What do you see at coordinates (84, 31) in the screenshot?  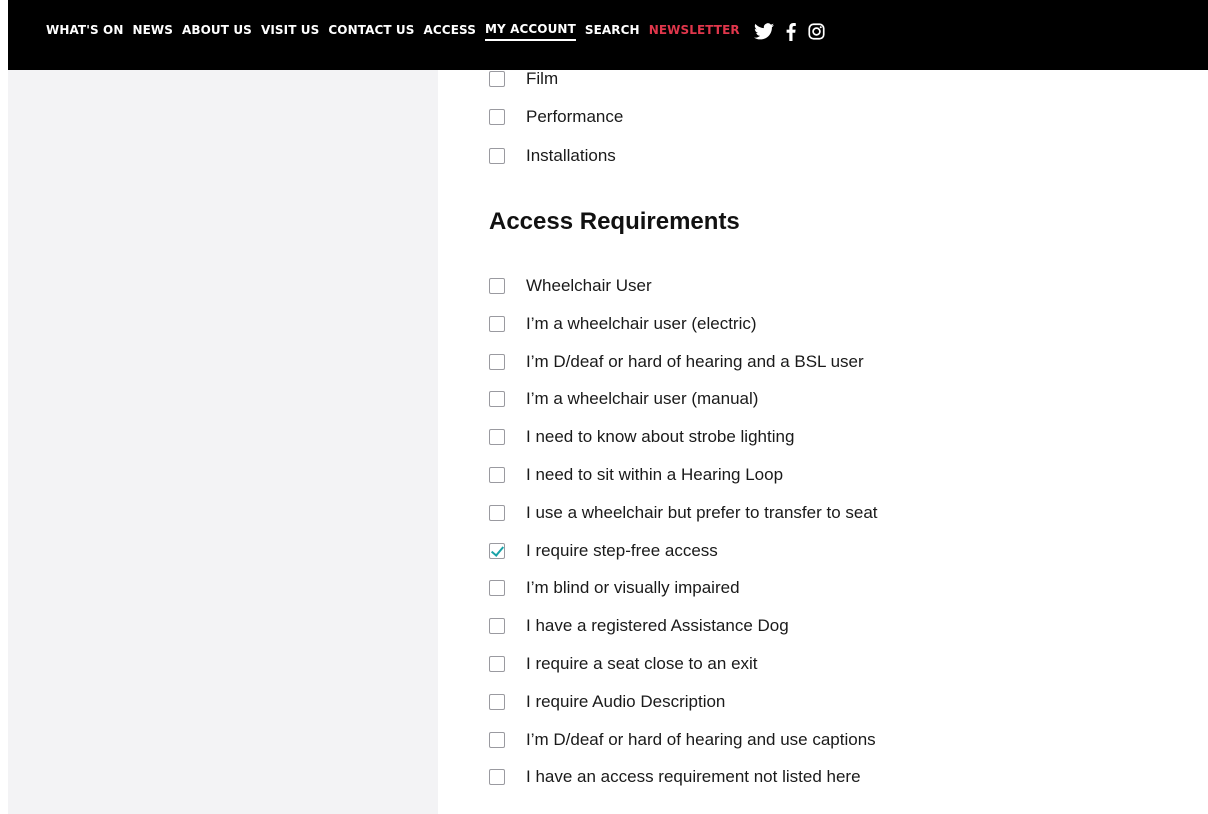 I see `nav-whats-on: WHAT'S ON` at bounding box center [84, 31].